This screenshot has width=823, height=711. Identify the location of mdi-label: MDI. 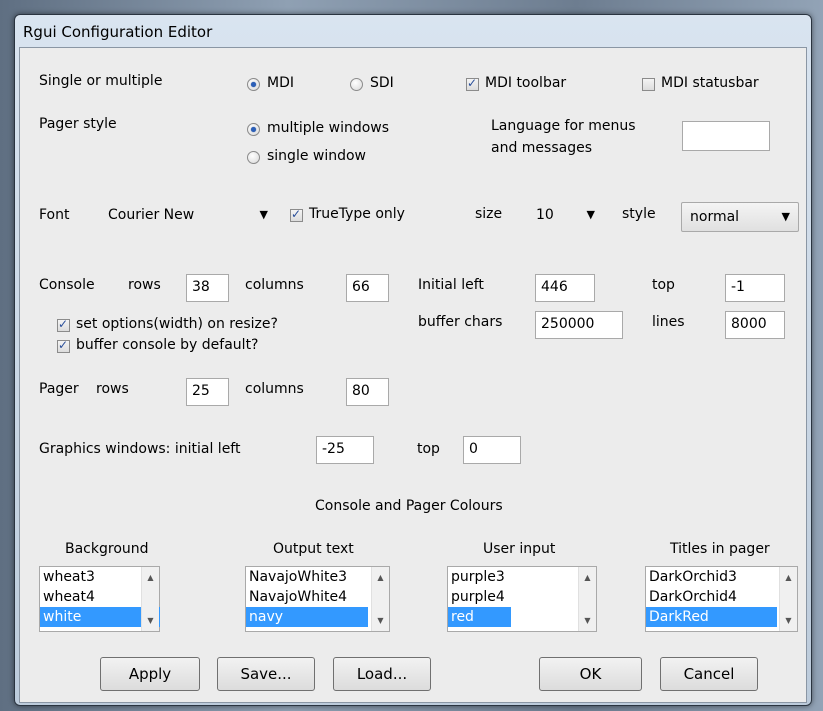
(280, 83).